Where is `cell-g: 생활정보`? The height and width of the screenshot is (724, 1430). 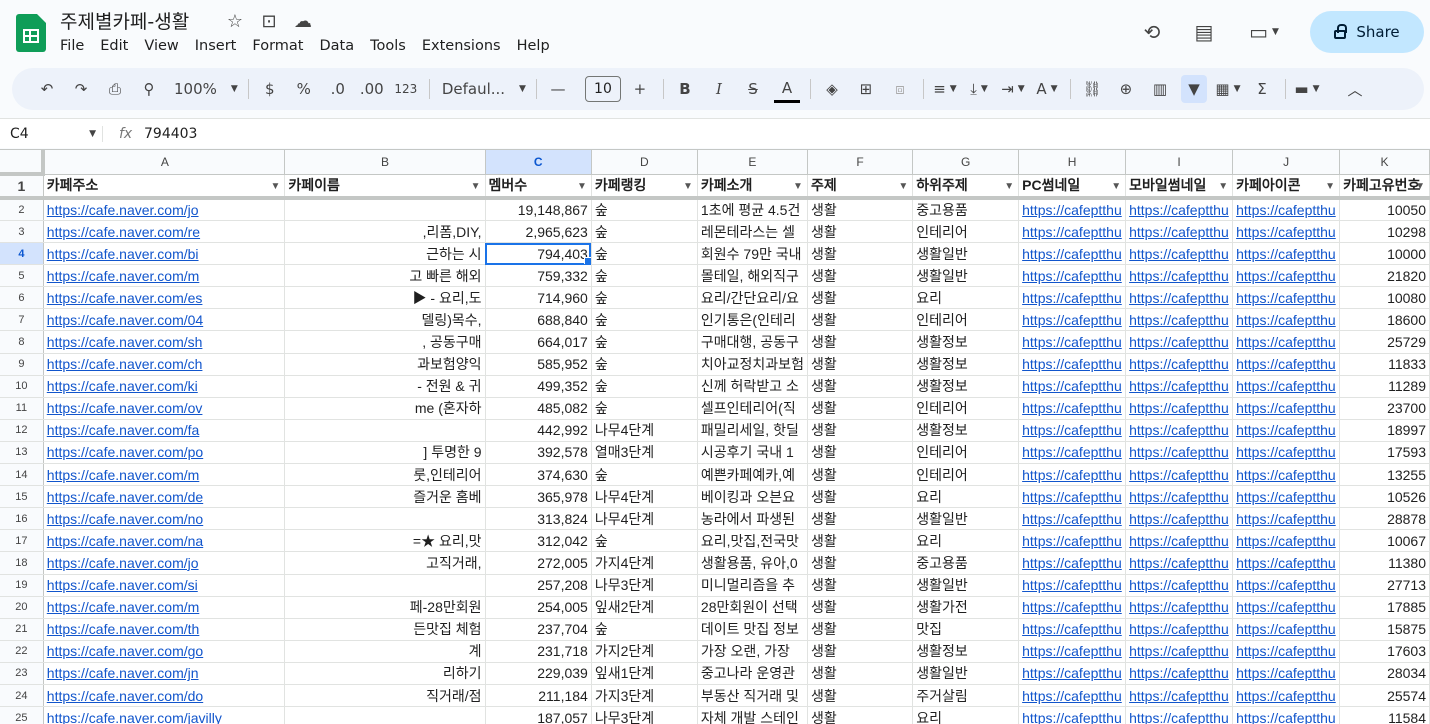
cell-g: 생활정보 is located at coordinates (966, 651).